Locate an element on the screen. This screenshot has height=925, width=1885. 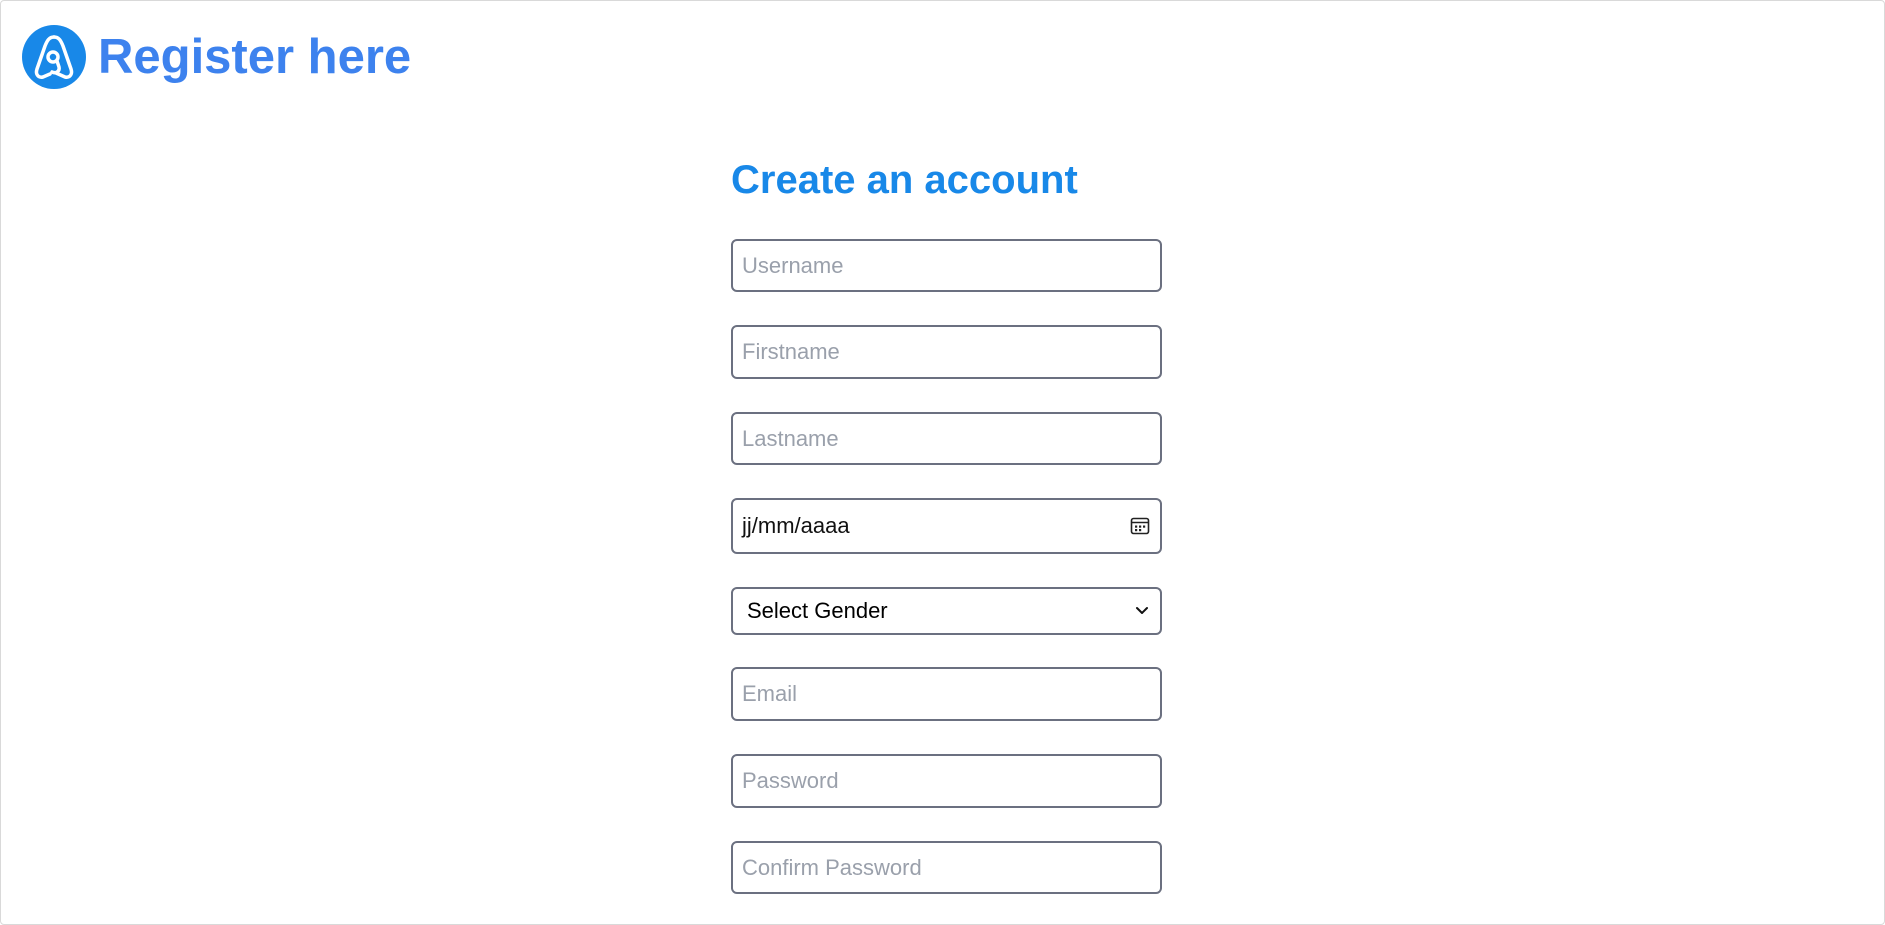
page-header: Register here is located at coordinates (216, 57).